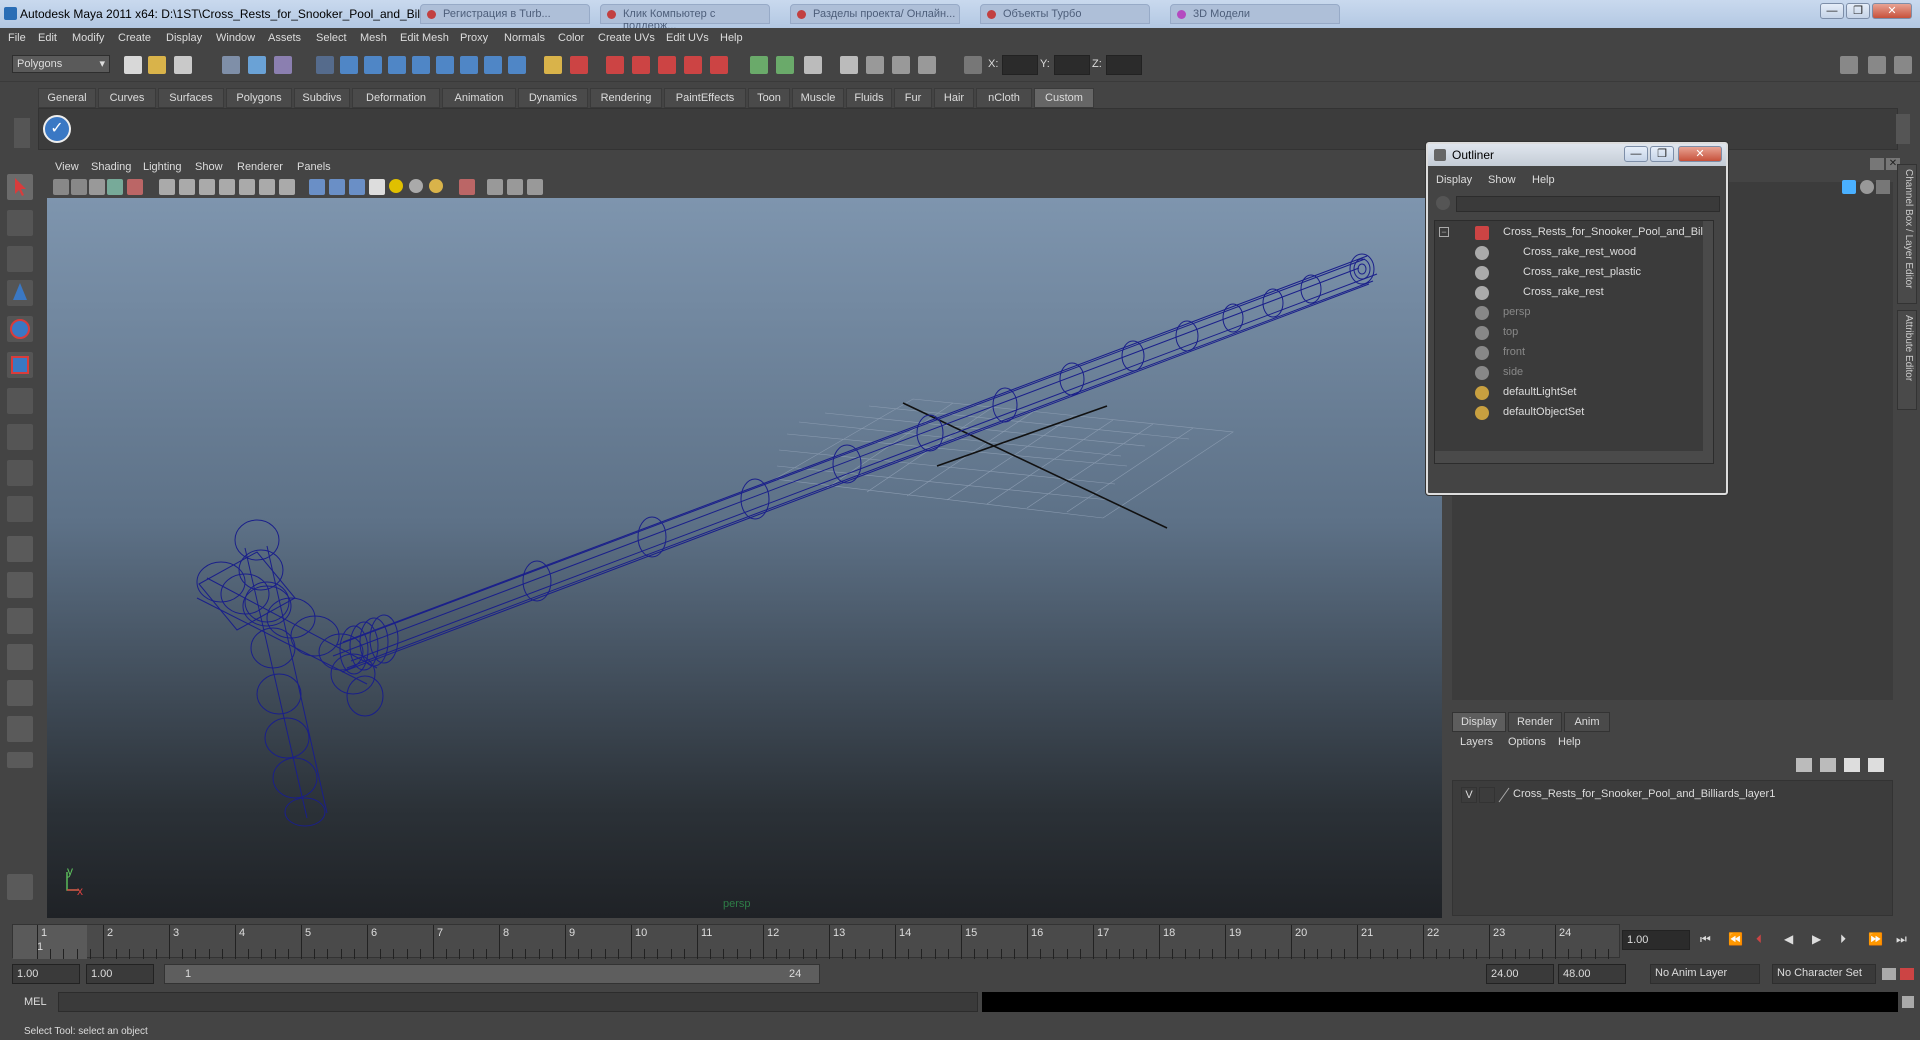 The height and width of the screenshot is (1040, 1920). Describe the element at coordinates (1527, 742) in the screenshot. I see `layer-menu-options: Options` at that location.